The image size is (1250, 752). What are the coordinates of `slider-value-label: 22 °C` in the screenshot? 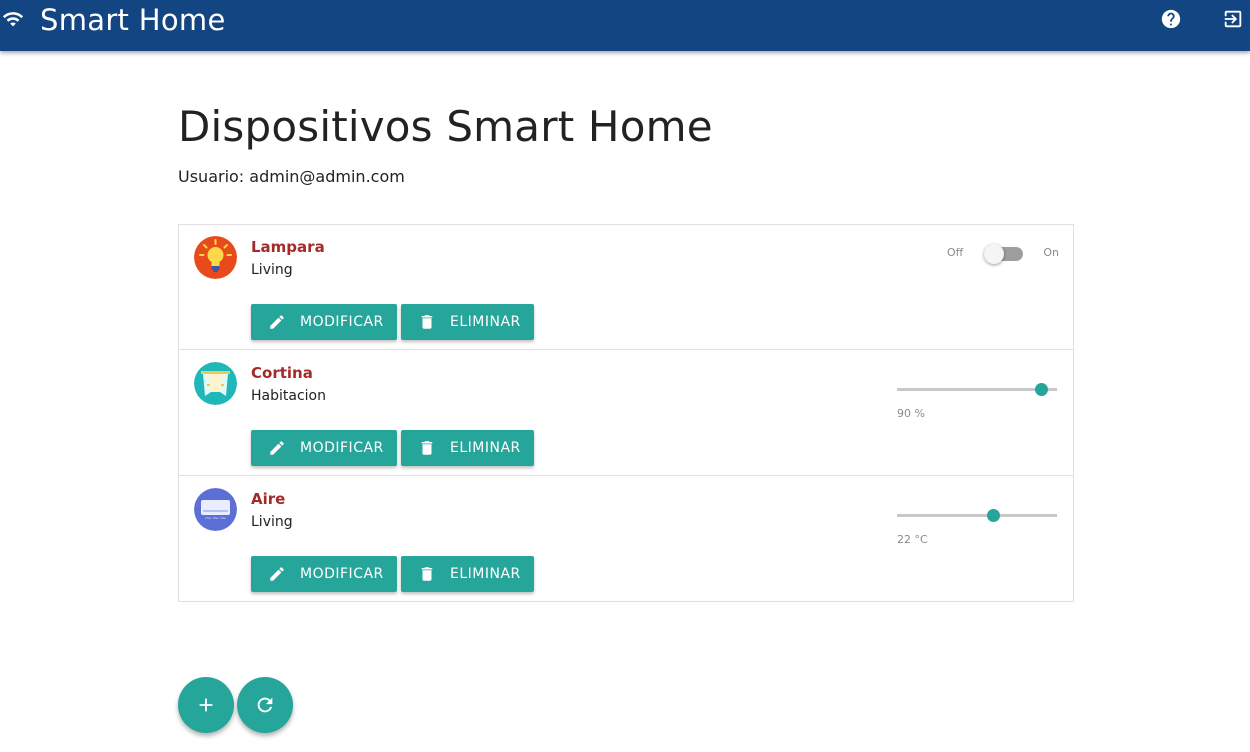 It's located at (912, 539).